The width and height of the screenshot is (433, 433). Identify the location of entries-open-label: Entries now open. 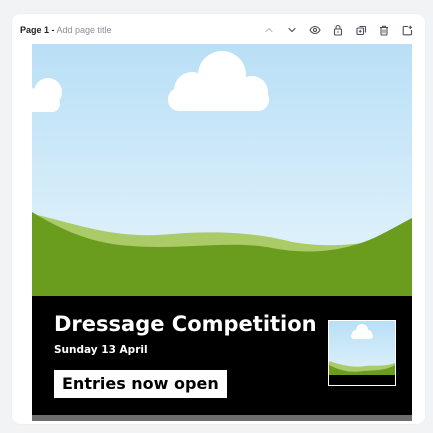
(140, 384).